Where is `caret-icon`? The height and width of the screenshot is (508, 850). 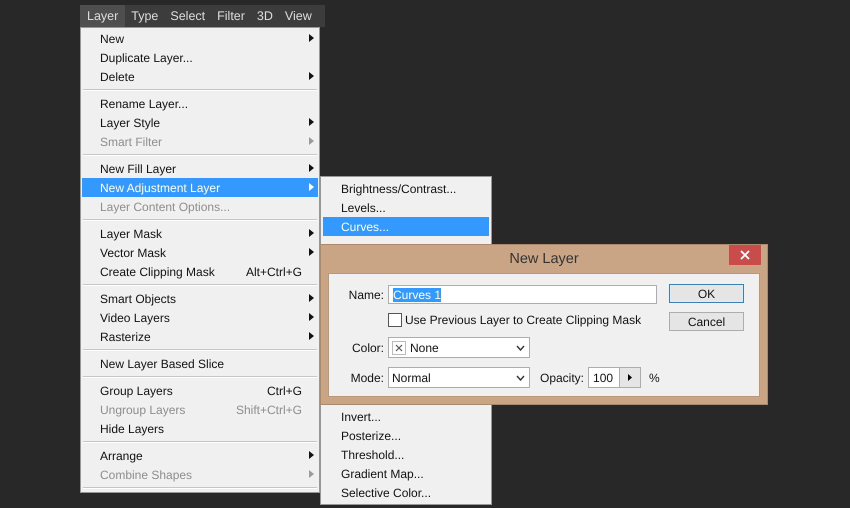
caret-icon is located at coordinates (630, 377).